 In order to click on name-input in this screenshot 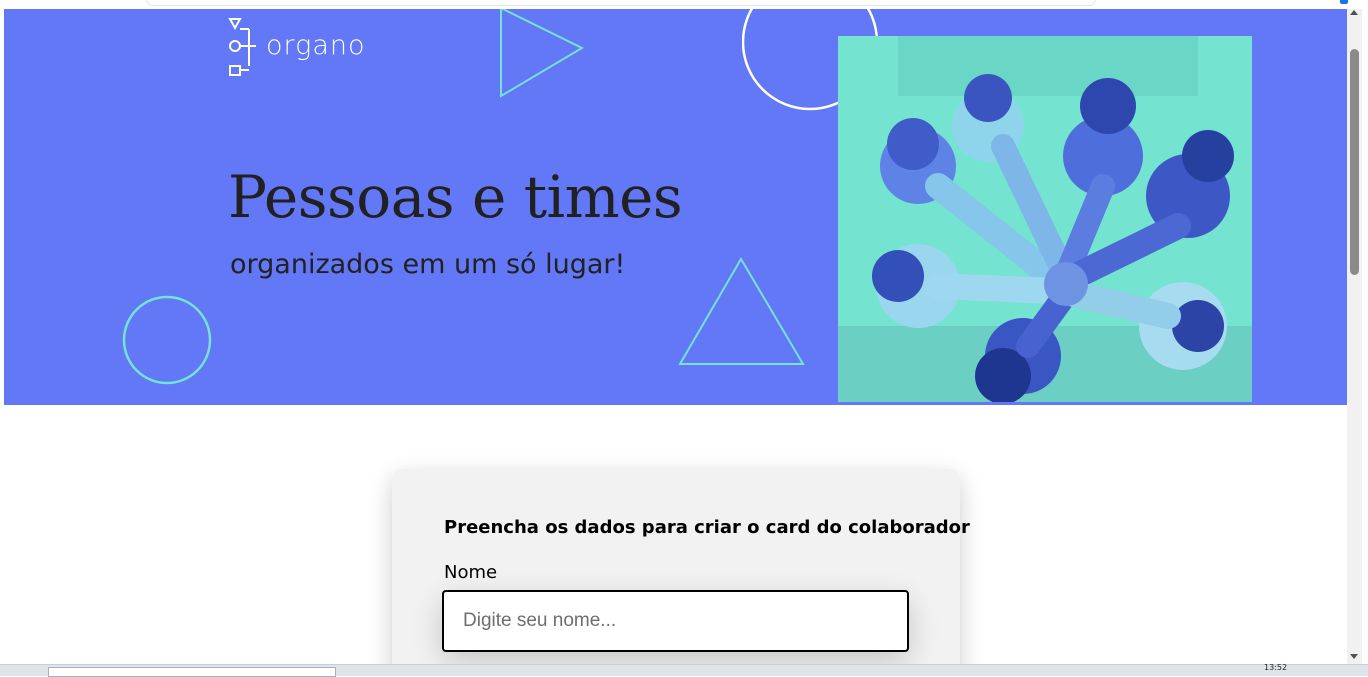, I will do `click(675, 621)`.